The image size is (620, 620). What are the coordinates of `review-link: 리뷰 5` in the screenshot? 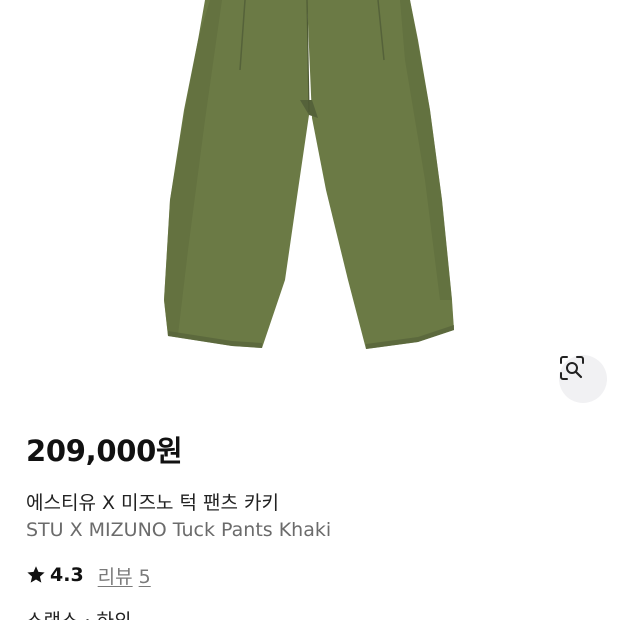 It's located at (124, 575).